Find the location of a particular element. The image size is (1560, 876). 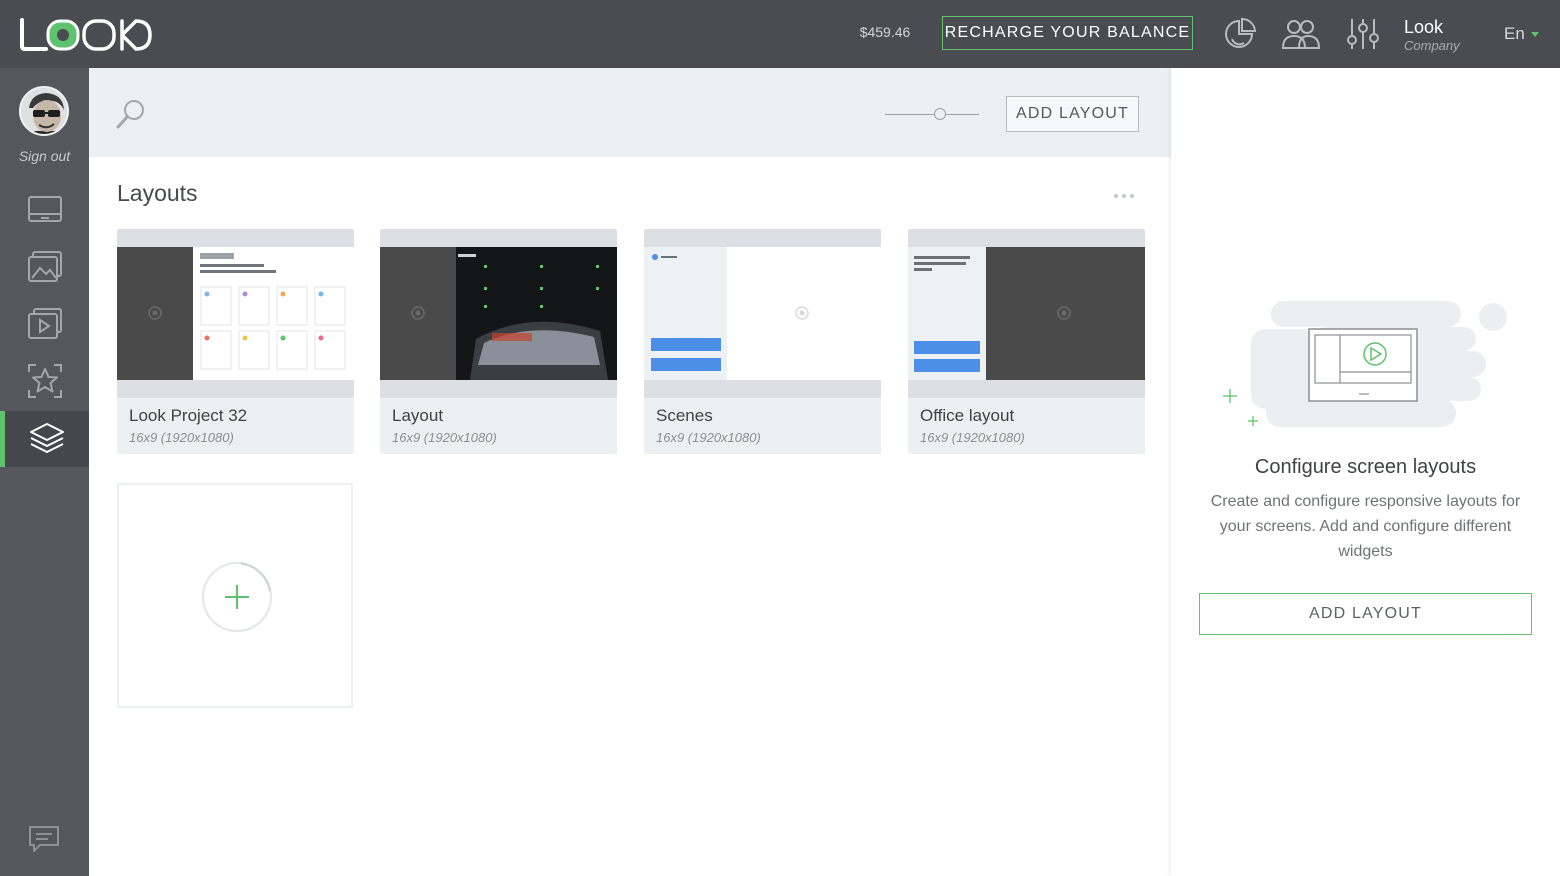

recharge-balance-button: RECHARGE YOUR BALANCE is located at coordinates (1067, 33).